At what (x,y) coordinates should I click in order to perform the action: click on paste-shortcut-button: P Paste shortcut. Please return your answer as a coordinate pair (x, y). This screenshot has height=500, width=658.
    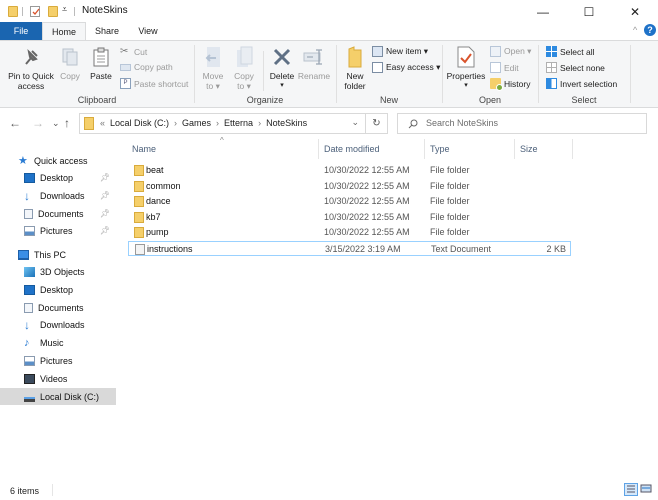
    Looking at the image, I should click on (154, 83).